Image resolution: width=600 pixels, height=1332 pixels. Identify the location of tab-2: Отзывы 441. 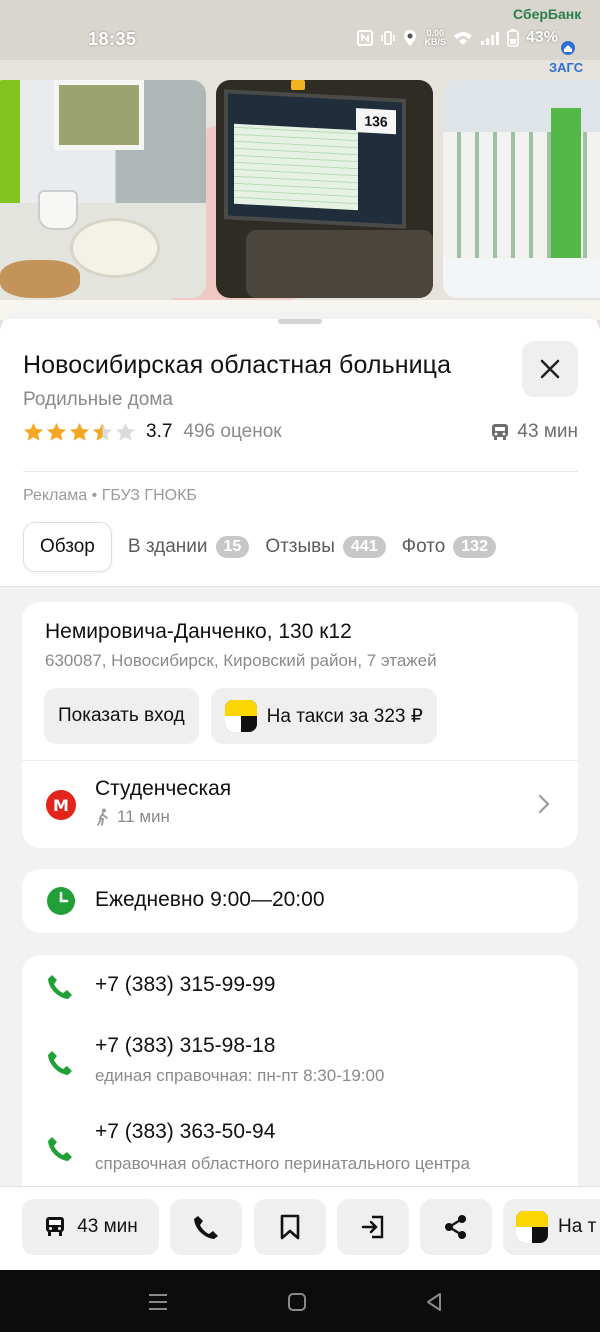
(325, 547).